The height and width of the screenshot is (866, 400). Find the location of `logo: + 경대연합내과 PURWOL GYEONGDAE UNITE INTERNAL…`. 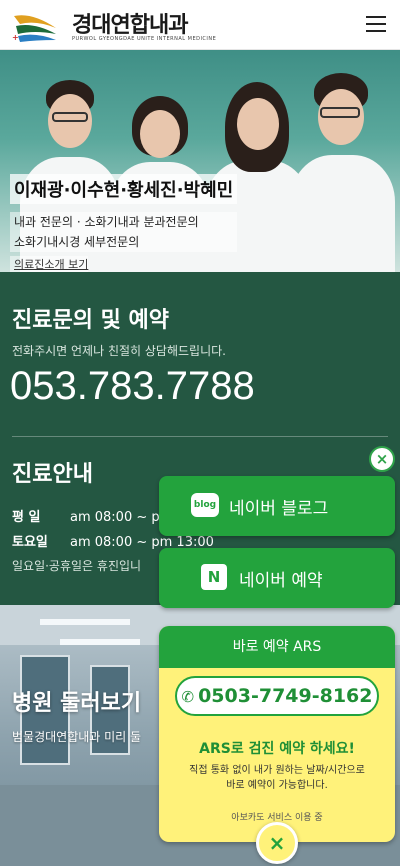

logo: + 경대연합내과 PURWOL GYEONGDAE UNITE INTERNAL… is located at coordinates (114, 25).